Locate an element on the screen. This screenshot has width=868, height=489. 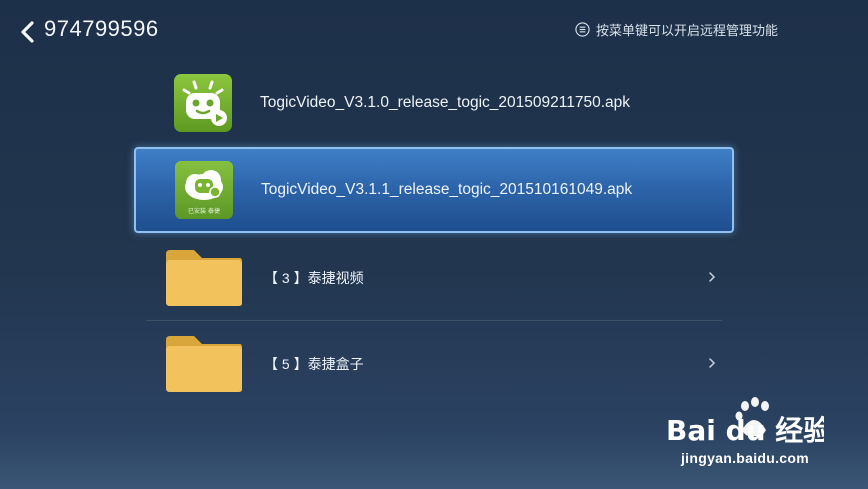
folder-item-taijie-video: 【 3 】泰捷视频 is located at coordinates (434, 278).